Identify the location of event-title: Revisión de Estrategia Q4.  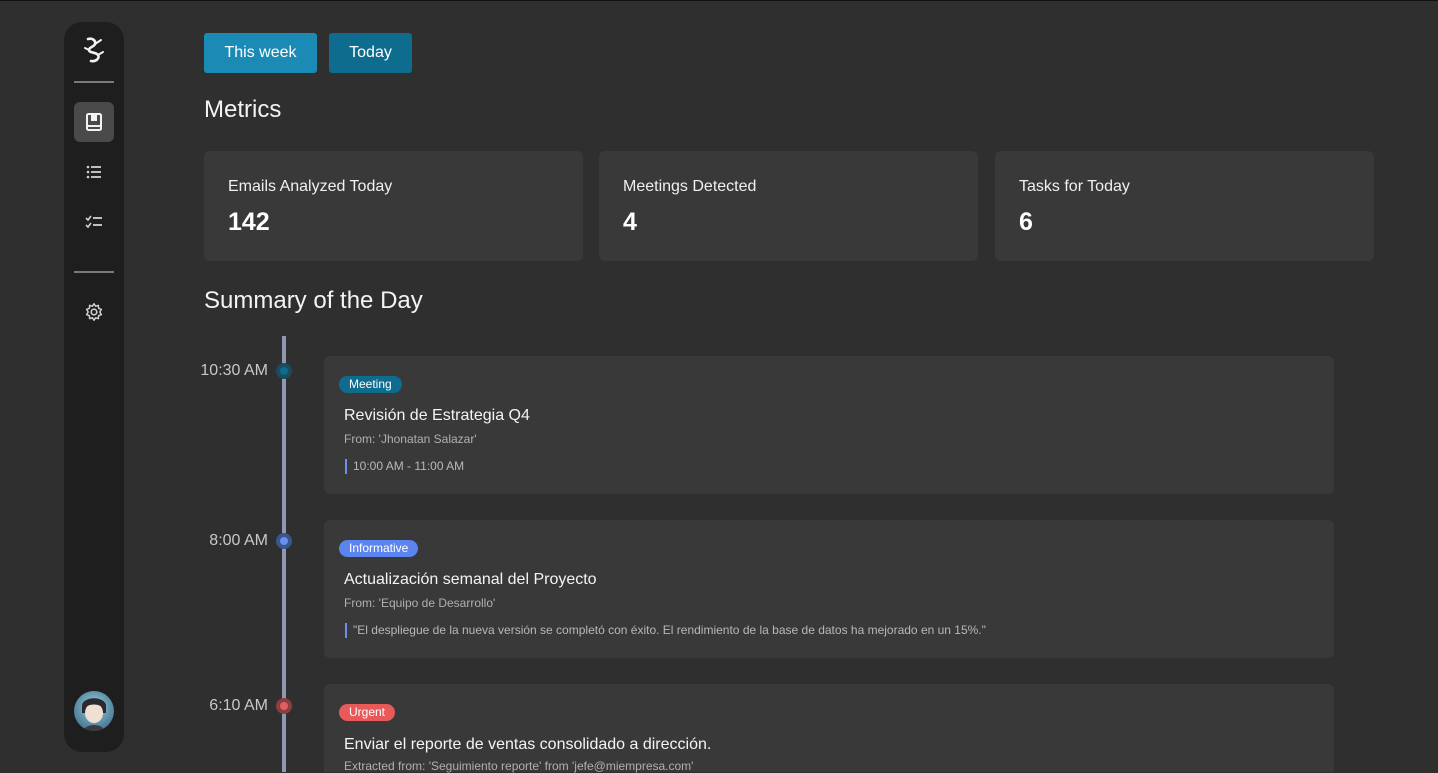
(437, 415).